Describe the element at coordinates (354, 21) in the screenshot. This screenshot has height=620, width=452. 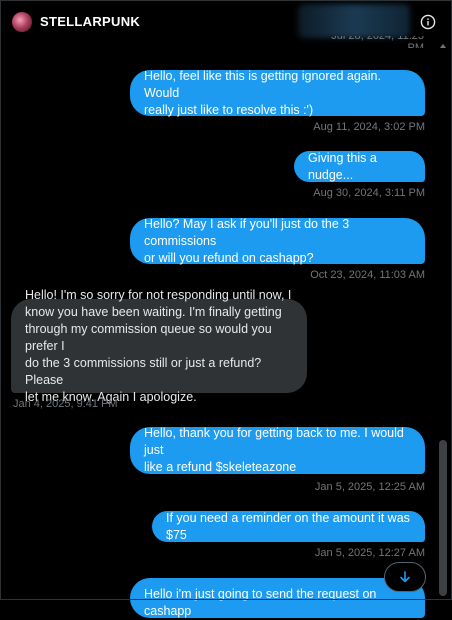
I see `redacted-area` at that location.